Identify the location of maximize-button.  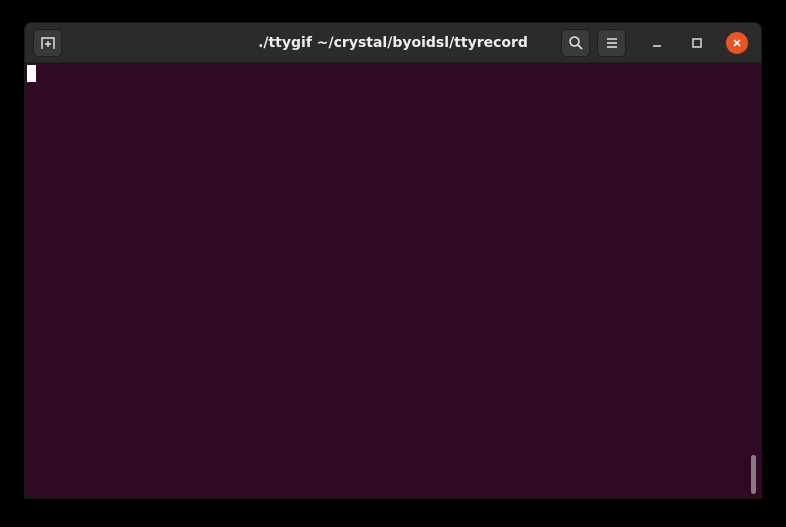
(697, 43).